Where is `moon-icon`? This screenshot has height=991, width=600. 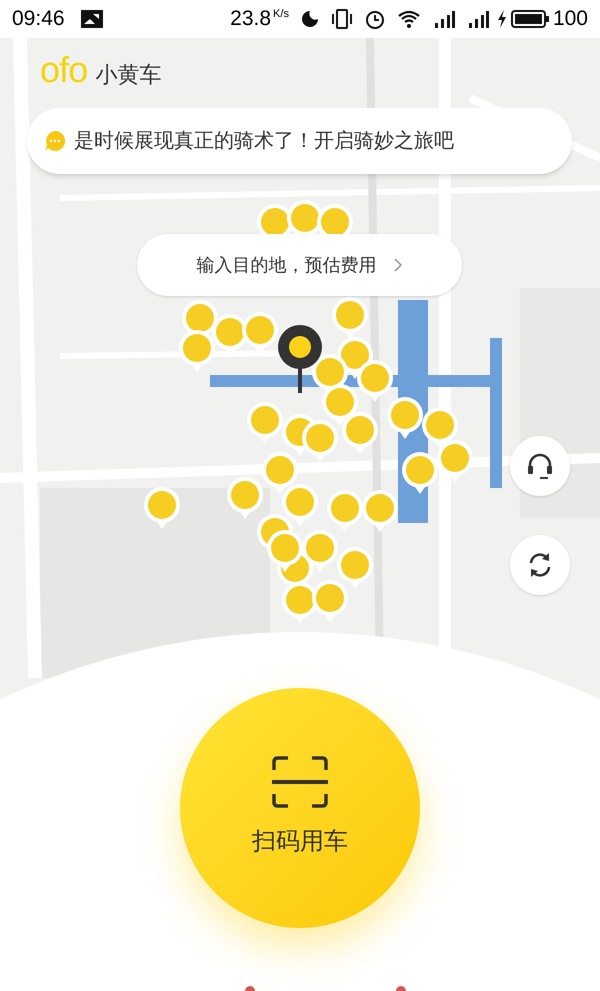 moon-icon is located at coordinates (309, 19).